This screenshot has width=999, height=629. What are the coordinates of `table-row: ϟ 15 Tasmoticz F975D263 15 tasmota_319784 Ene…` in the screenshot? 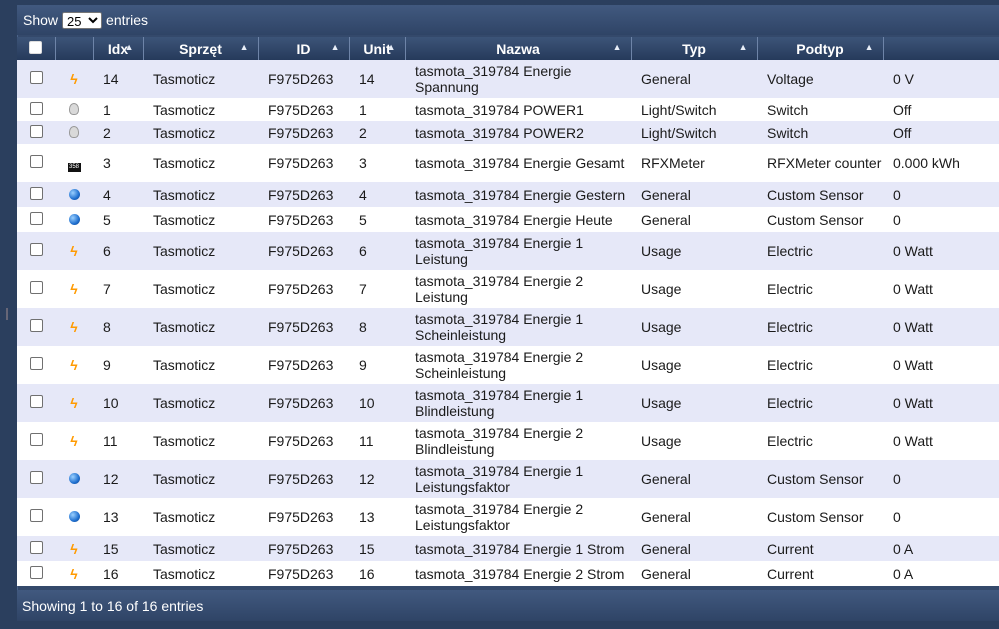 It's located at (508, 548).